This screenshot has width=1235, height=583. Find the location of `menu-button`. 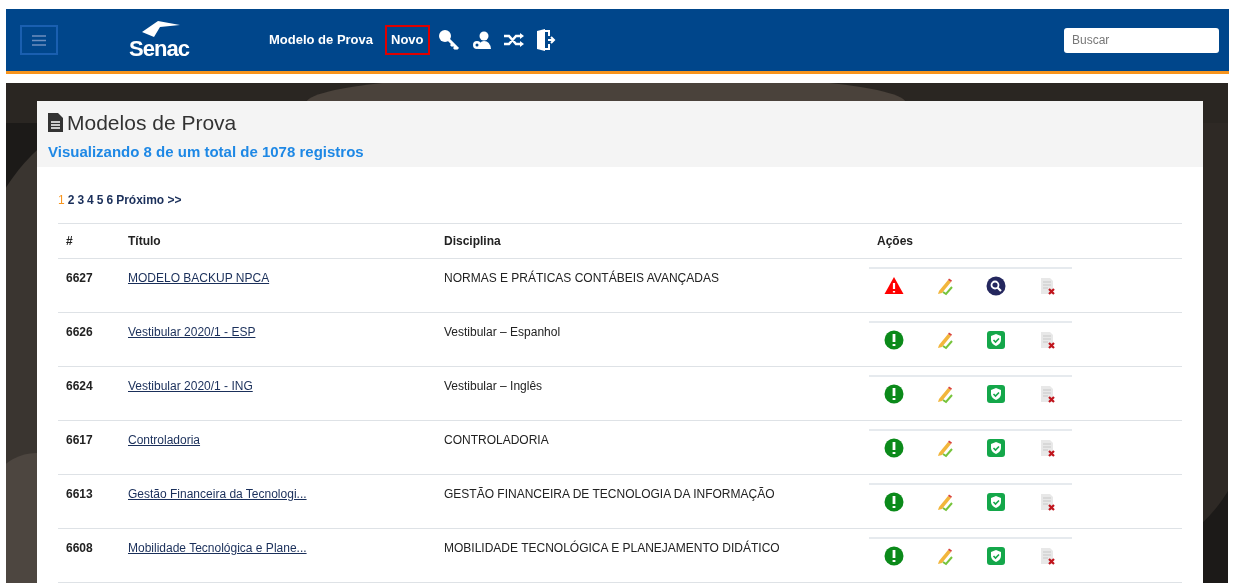

menu-button is located at coordinates (39, 40).